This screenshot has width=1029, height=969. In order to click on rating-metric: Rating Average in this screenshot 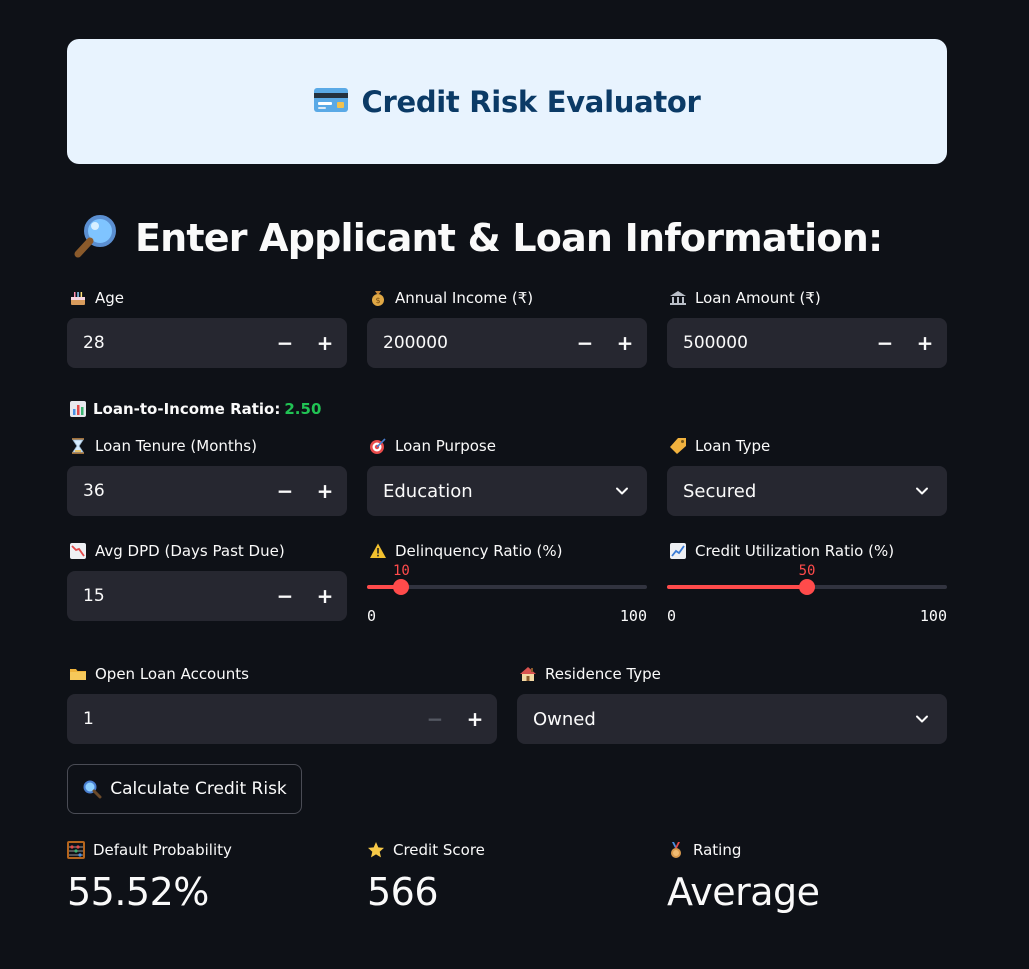, I will do `click(743, 877)`.